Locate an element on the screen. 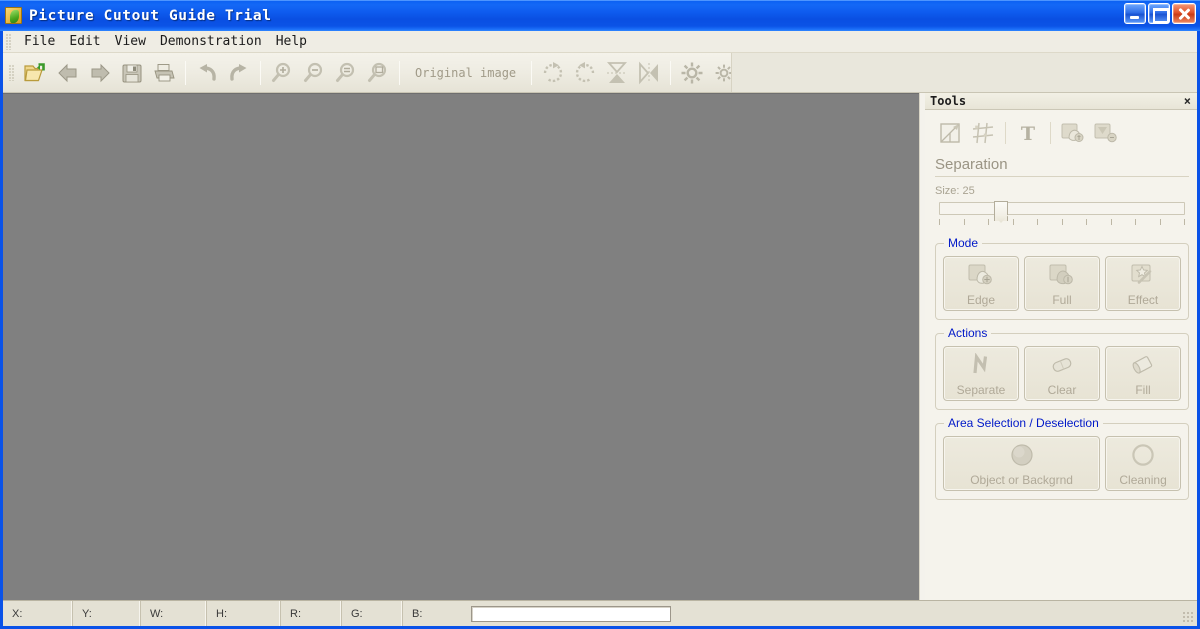 The width and height of the screenshot is (1200, 629). action-button-fill-label: Fill is located at coordinates (1143, 390).